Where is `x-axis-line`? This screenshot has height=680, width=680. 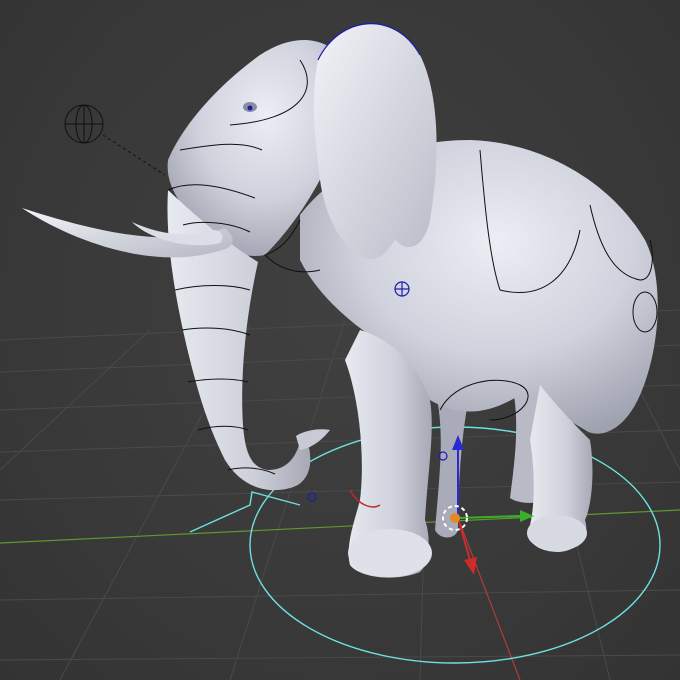 x-axis-line is located at coordinates (489, 598).